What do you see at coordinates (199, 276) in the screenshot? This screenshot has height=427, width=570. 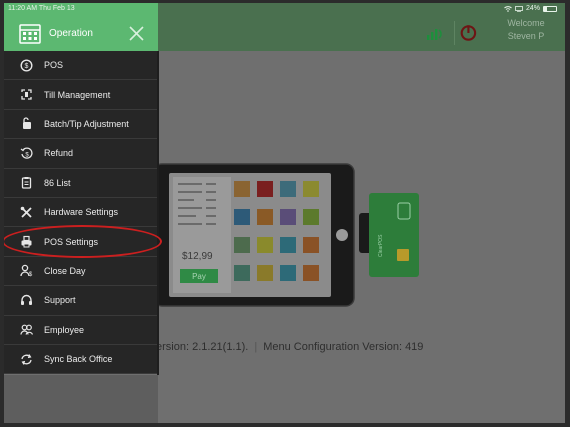 I see `pay-text: Pay` at bounding box center [199, 276].